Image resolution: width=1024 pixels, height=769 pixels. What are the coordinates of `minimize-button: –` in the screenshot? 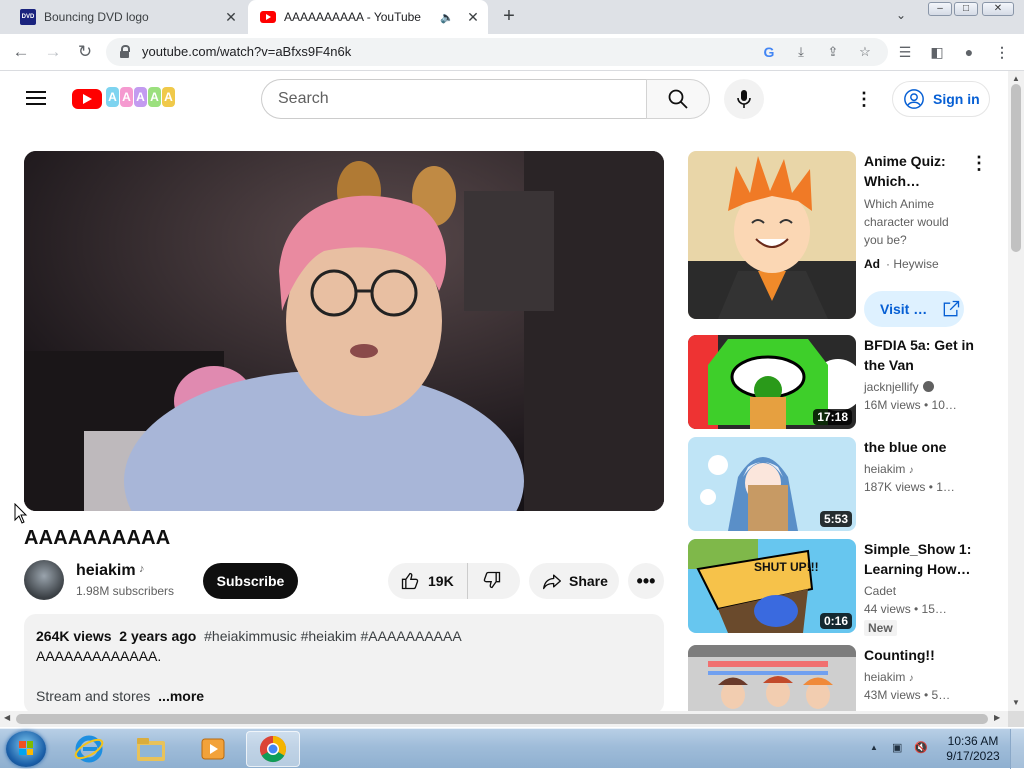 It's located at (940, 9).